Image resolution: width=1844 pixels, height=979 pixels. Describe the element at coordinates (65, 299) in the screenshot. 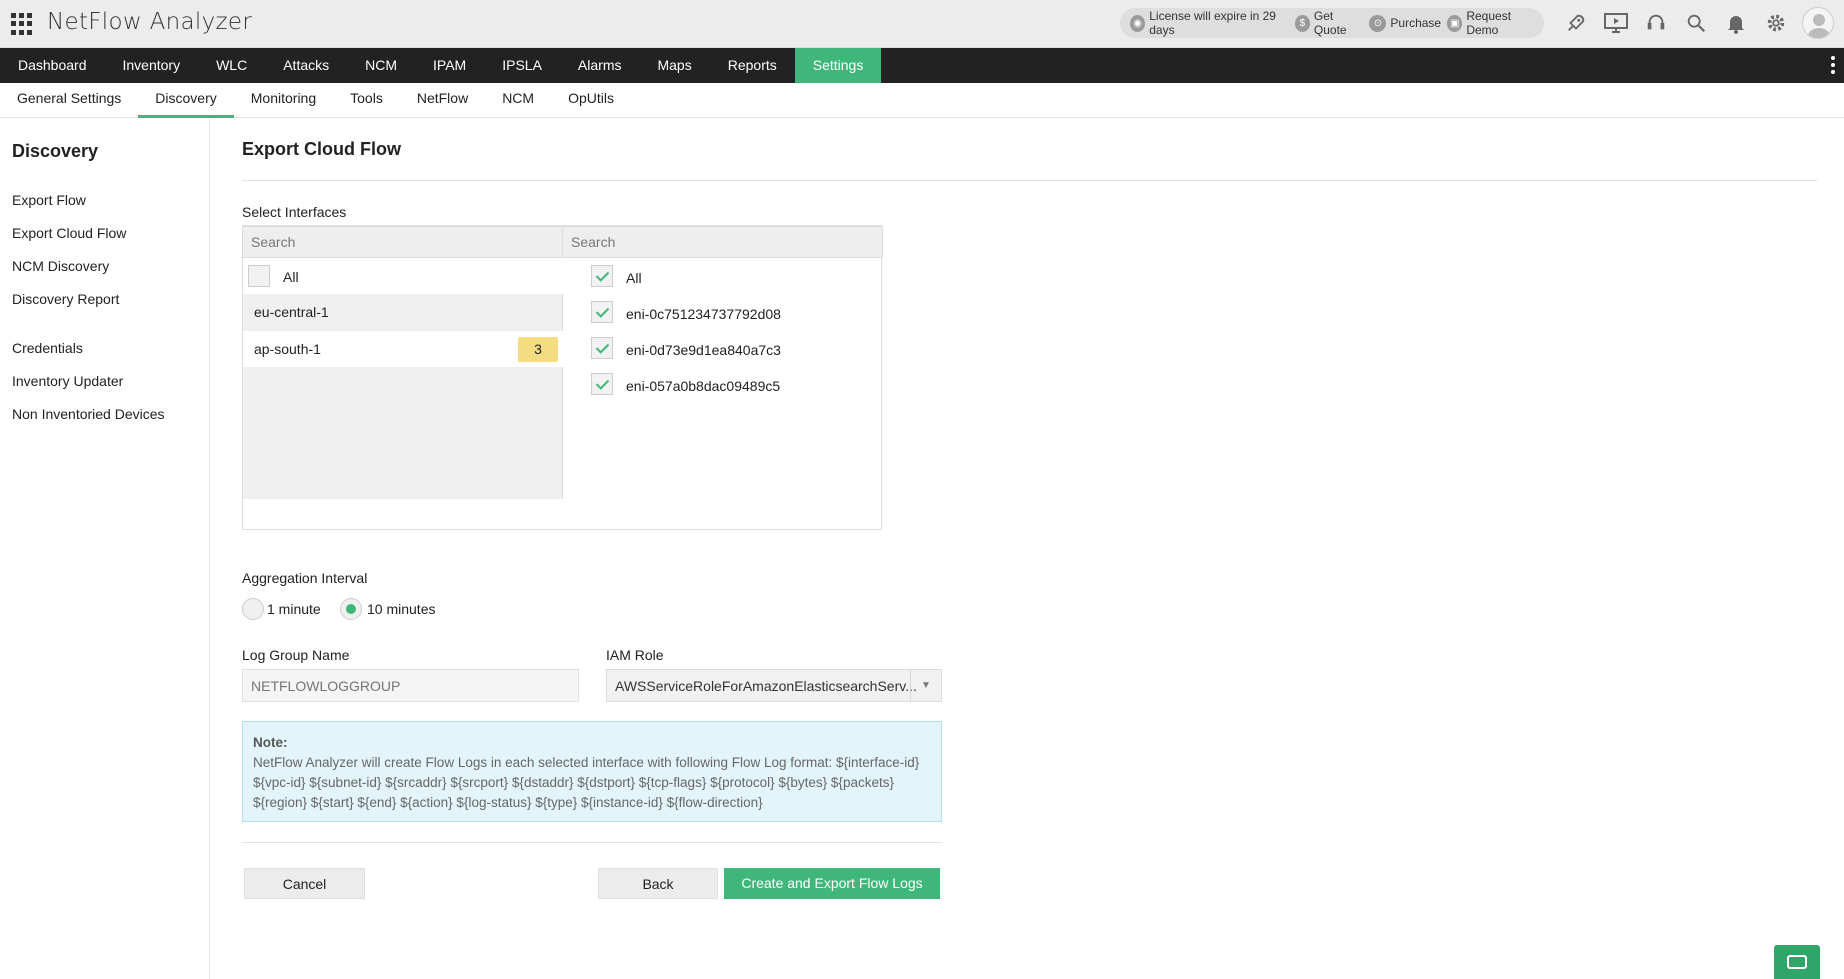

I see `sidebar-item-discovery-report: Discovery Report` at that location.